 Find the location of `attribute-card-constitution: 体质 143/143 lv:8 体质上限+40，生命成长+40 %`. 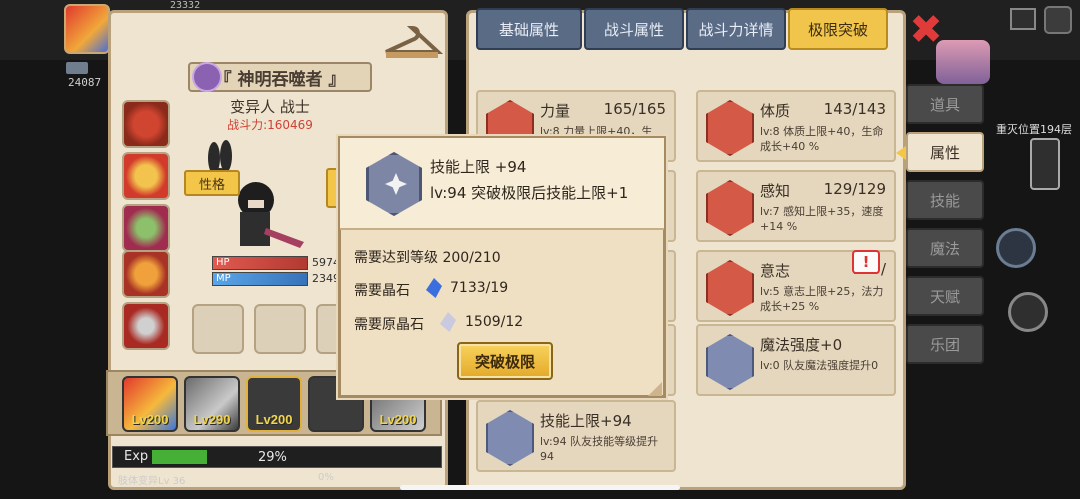

attribute-card-constitution: 体质 143/143 lv:8 体质上限+40，生命成长+40 % is located at coordinates (796, 126).